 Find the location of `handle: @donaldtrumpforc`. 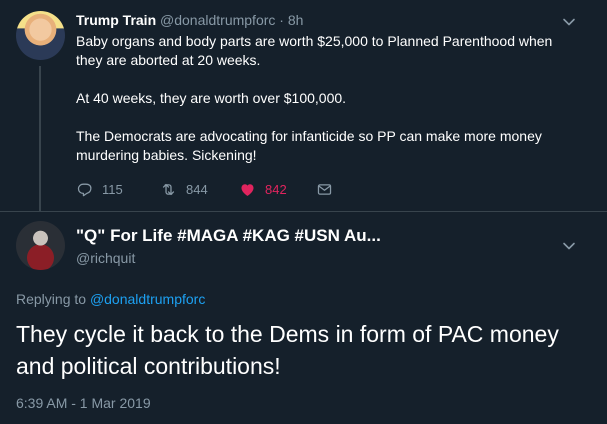

handle: @donaldtrumpforc is located at coordinates (217, 20).